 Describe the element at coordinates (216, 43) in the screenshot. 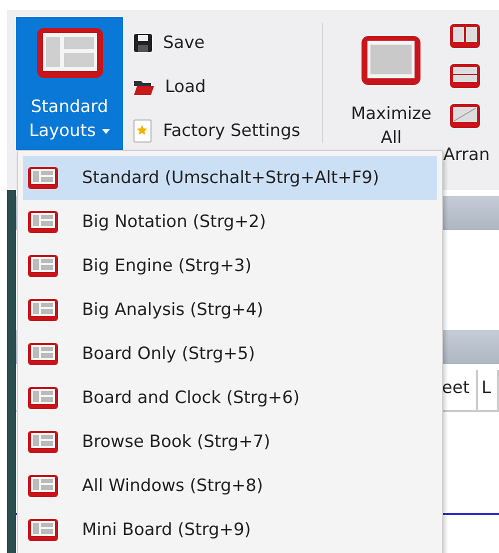

I see `save-button: Save` at that location.